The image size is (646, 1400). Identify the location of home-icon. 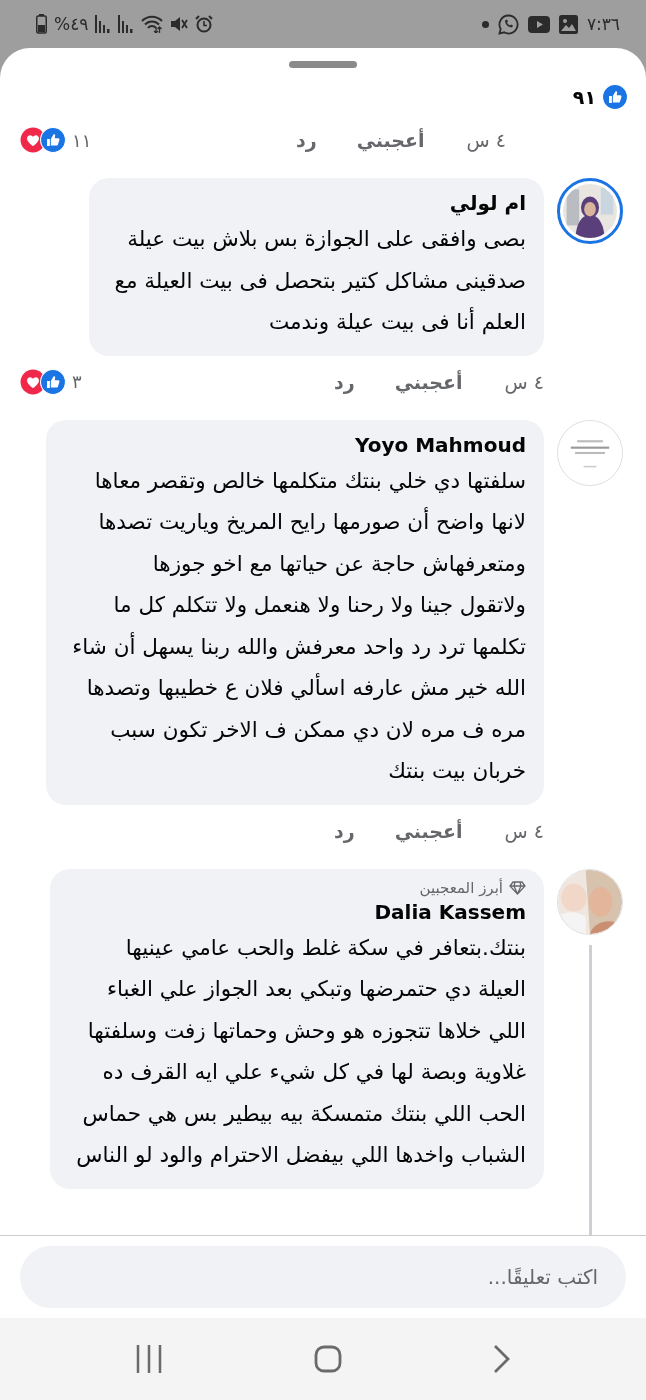
(328, 1359).